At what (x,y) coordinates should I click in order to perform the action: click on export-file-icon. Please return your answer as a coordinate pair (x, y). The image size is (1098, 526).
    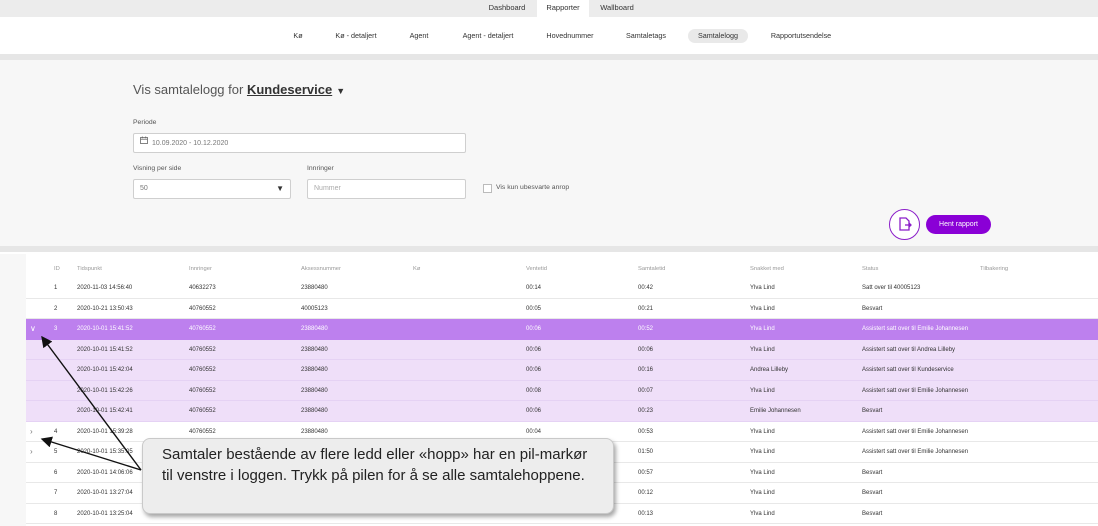
    Looking at the image, I should click on (905, 224).